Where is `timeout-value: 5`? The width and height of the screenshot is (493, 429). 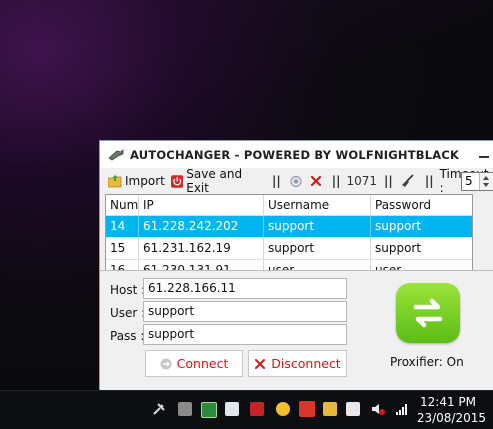 timeout-value: 5 is located at coordinates (469, 181).